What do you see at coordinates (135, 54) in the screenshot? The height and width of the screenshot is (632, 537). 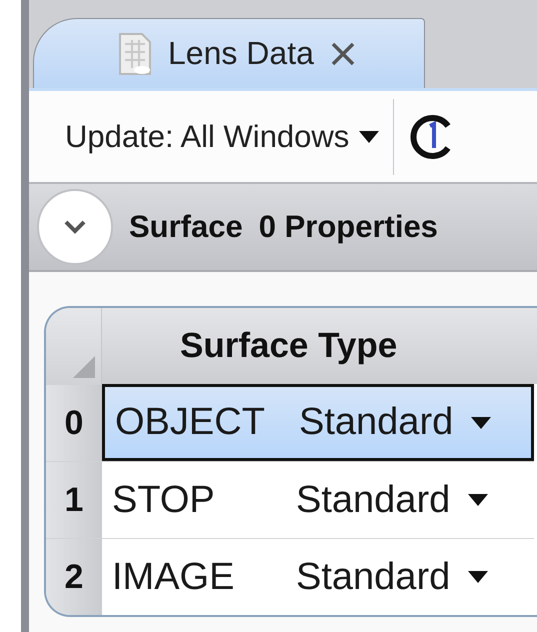 I see `spreadsheet-icon` at bounding box center [135, 54].